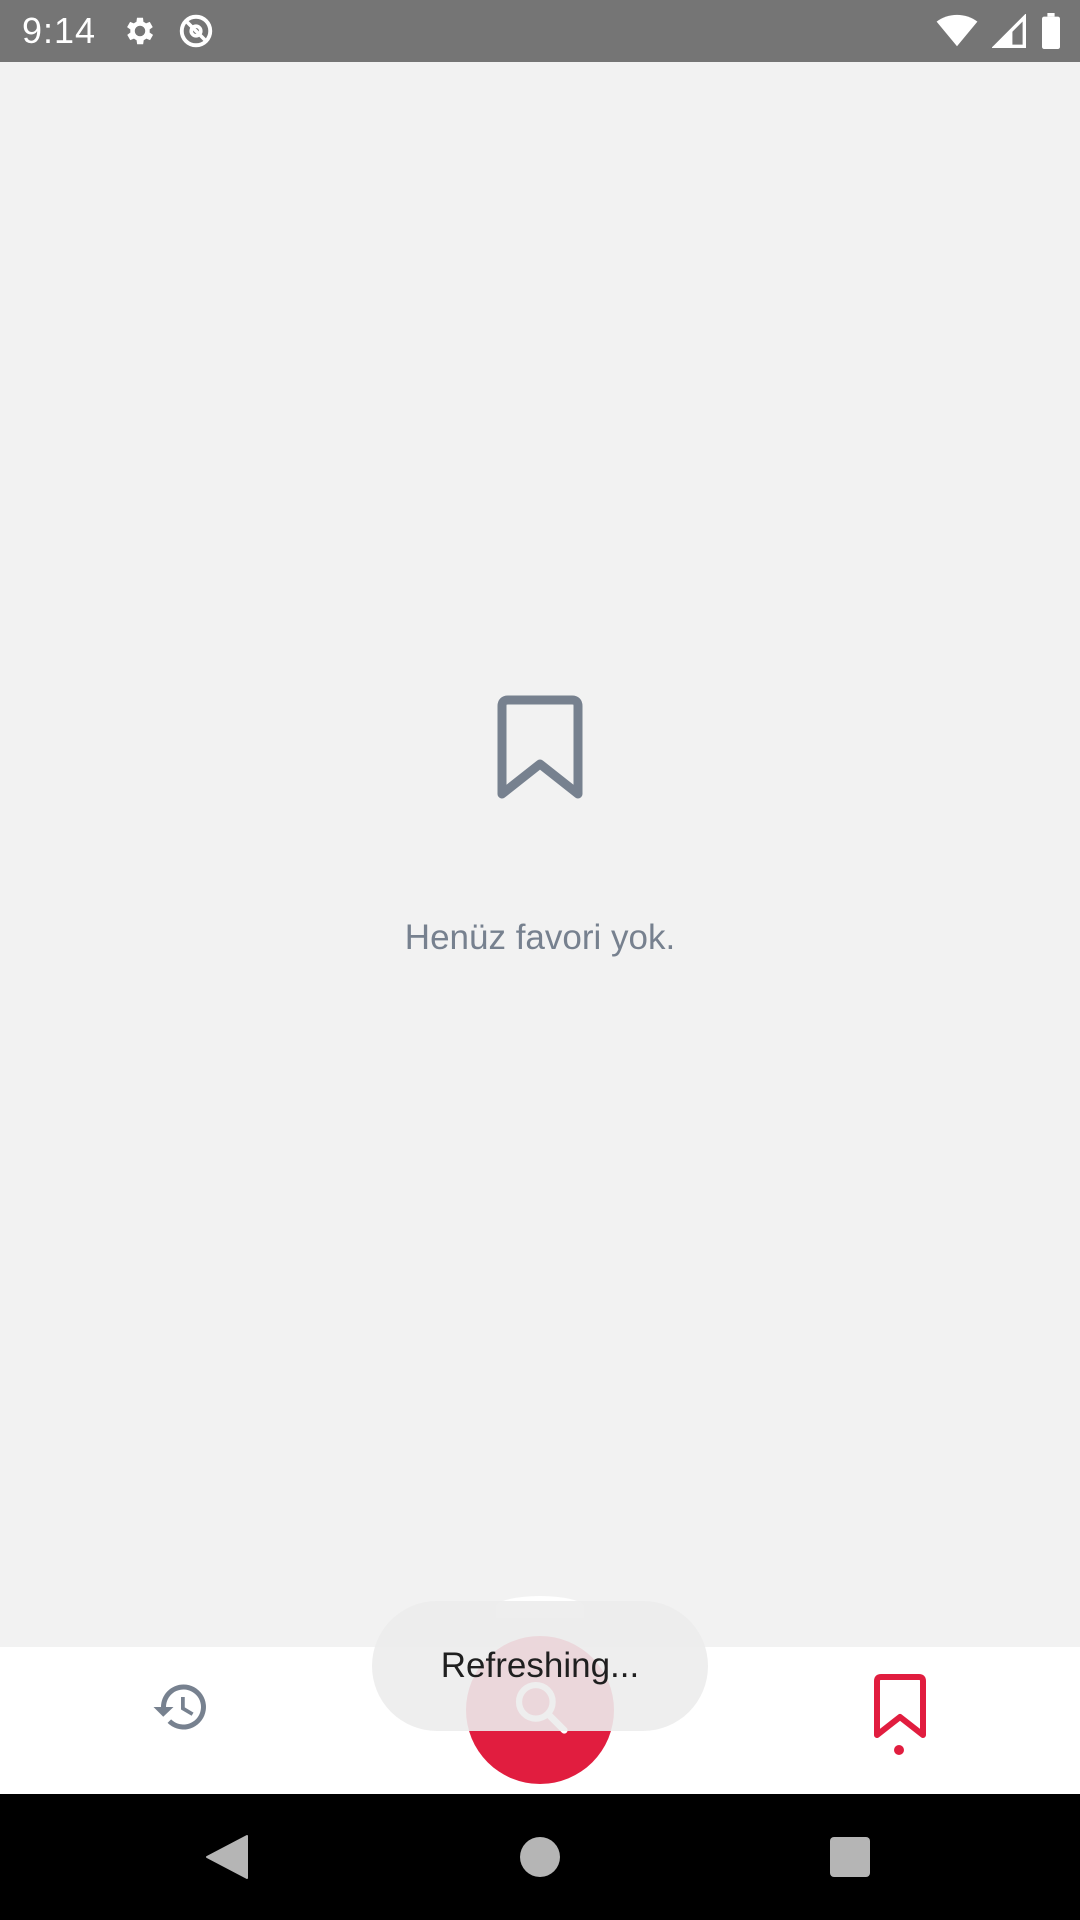 This screenshot has height=1920, width=1080. What do you see at coordinates (140, 31) in the screenshot?
I see `settings-gear-icon` at bounding box center [140, 31].